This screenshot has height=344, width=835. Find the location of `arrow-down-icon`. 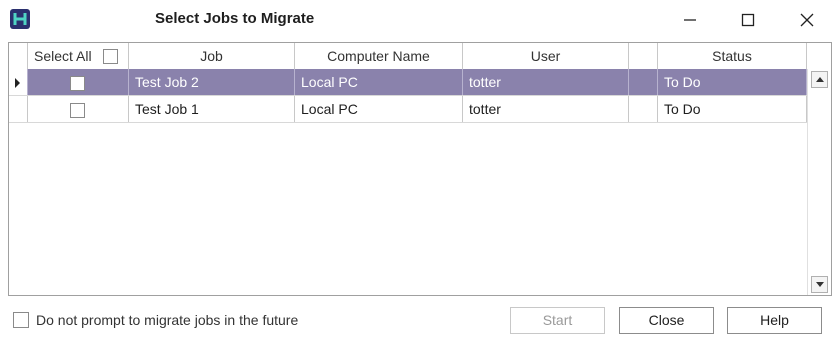

arrow-down-icon is located at coordinates (820, 284).